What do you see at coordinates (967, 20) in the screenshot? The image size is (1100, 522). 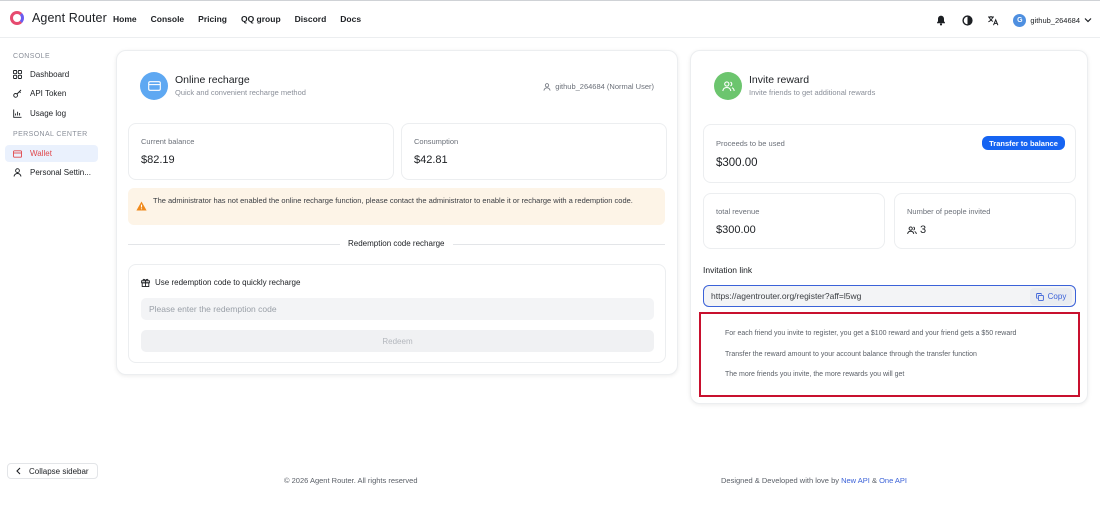 I see `theme-toggle-icon` at bounding box center [967, 20].